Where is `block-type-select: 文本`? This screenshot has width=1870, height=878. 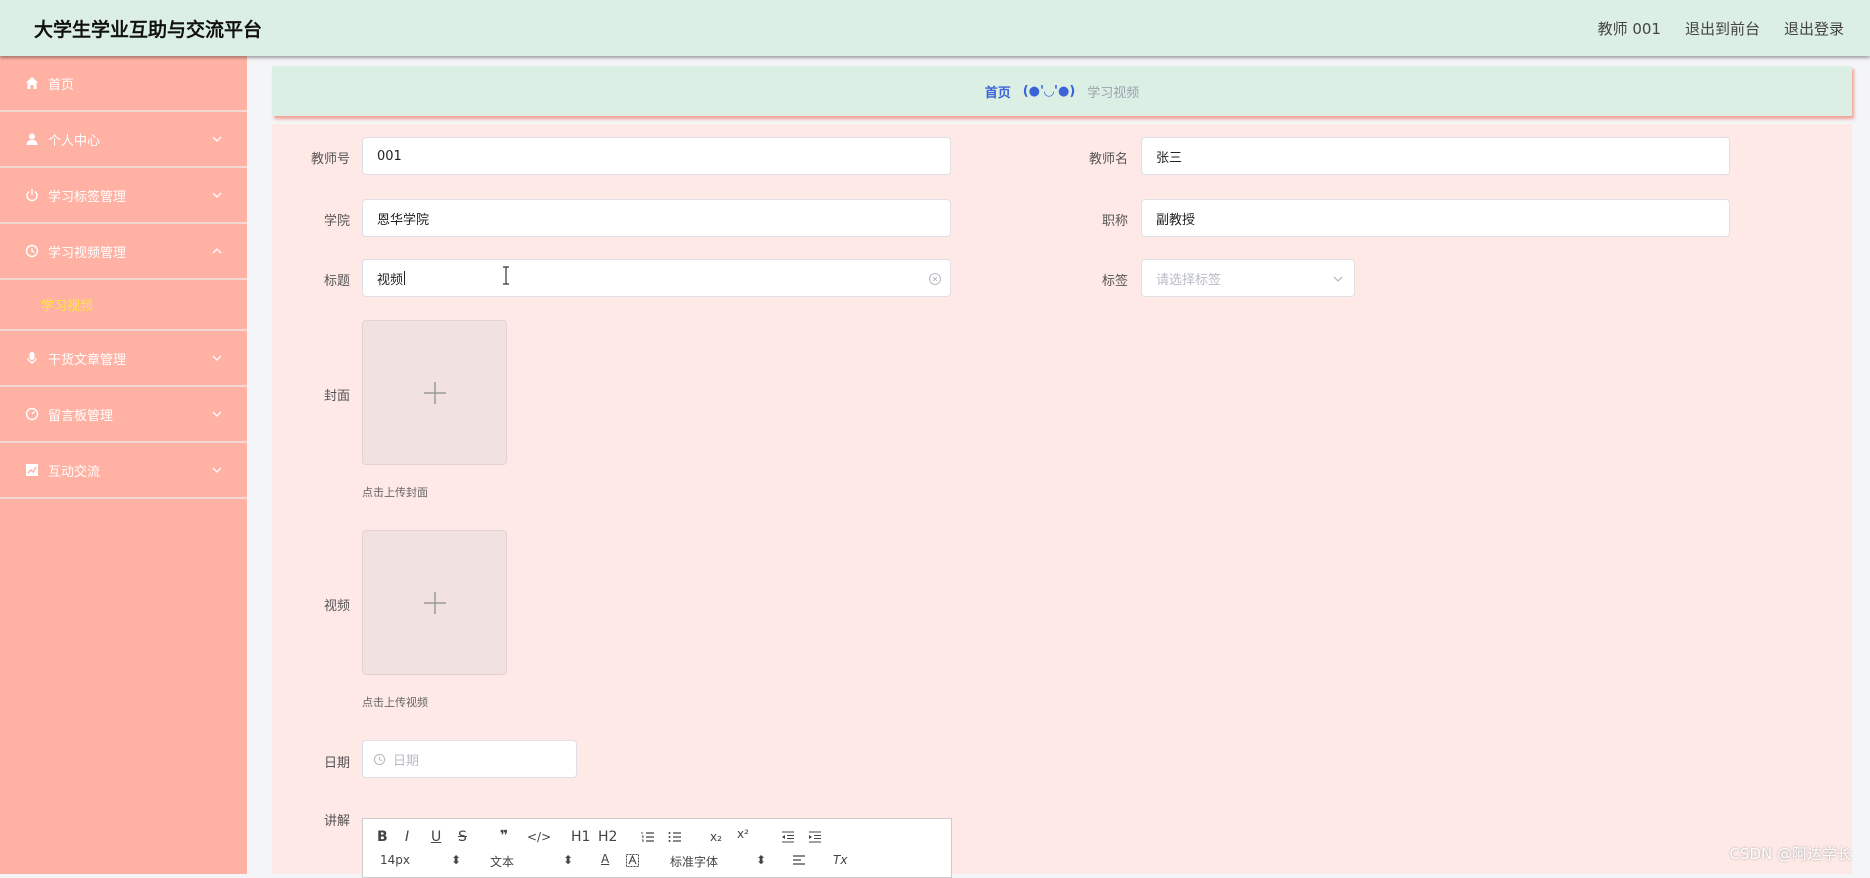
block-type-select: 文本 is located at coordinates (502, 861).